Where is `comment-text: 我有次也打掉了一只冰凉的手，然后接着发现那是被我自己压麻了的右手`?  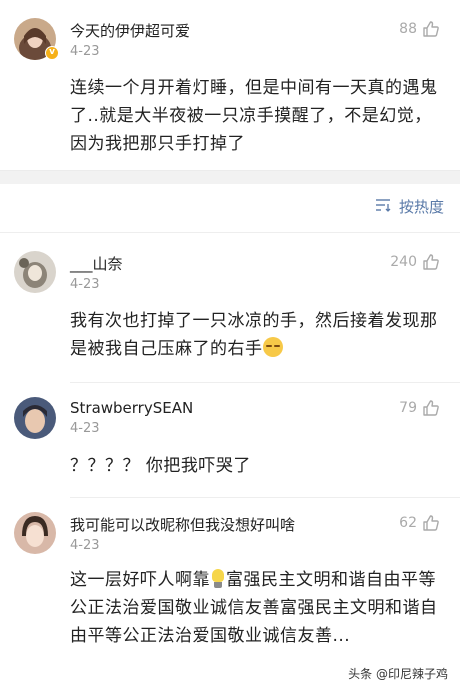 comment-text: 我有次也打掉了一只冰凉的手，然后接着发现那是被我自己压麻了的右手 is located at coordinates (256, 335).